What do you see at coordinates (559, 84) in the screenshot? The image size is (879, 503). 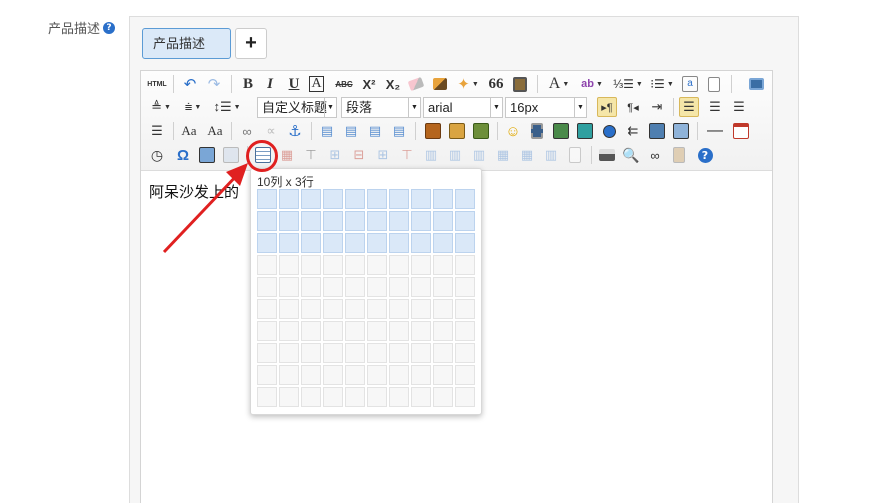 I see `font-color-button: A ▼` at bounding box center [559, 84].